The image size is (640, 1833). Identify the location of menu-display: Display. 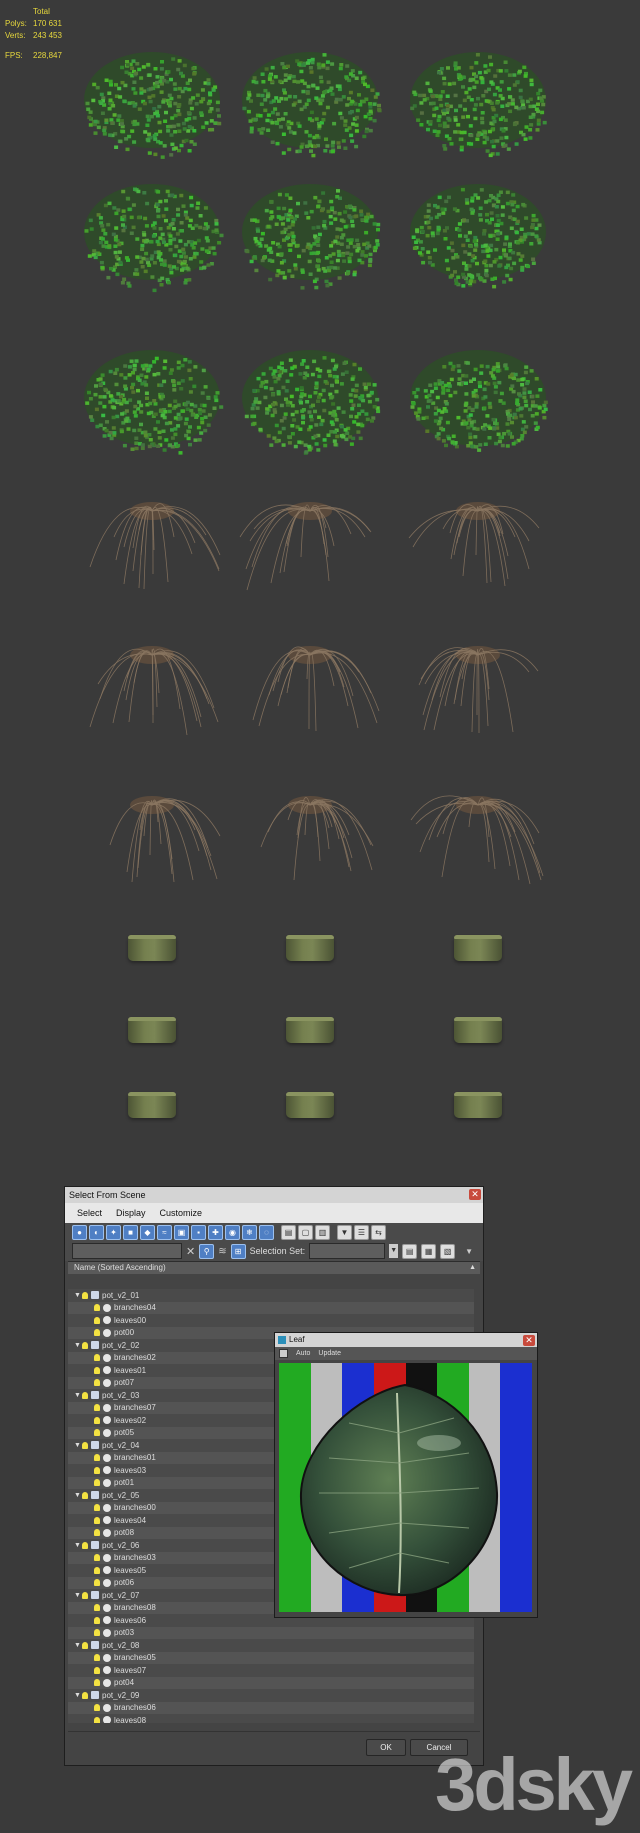
(131, 1213).